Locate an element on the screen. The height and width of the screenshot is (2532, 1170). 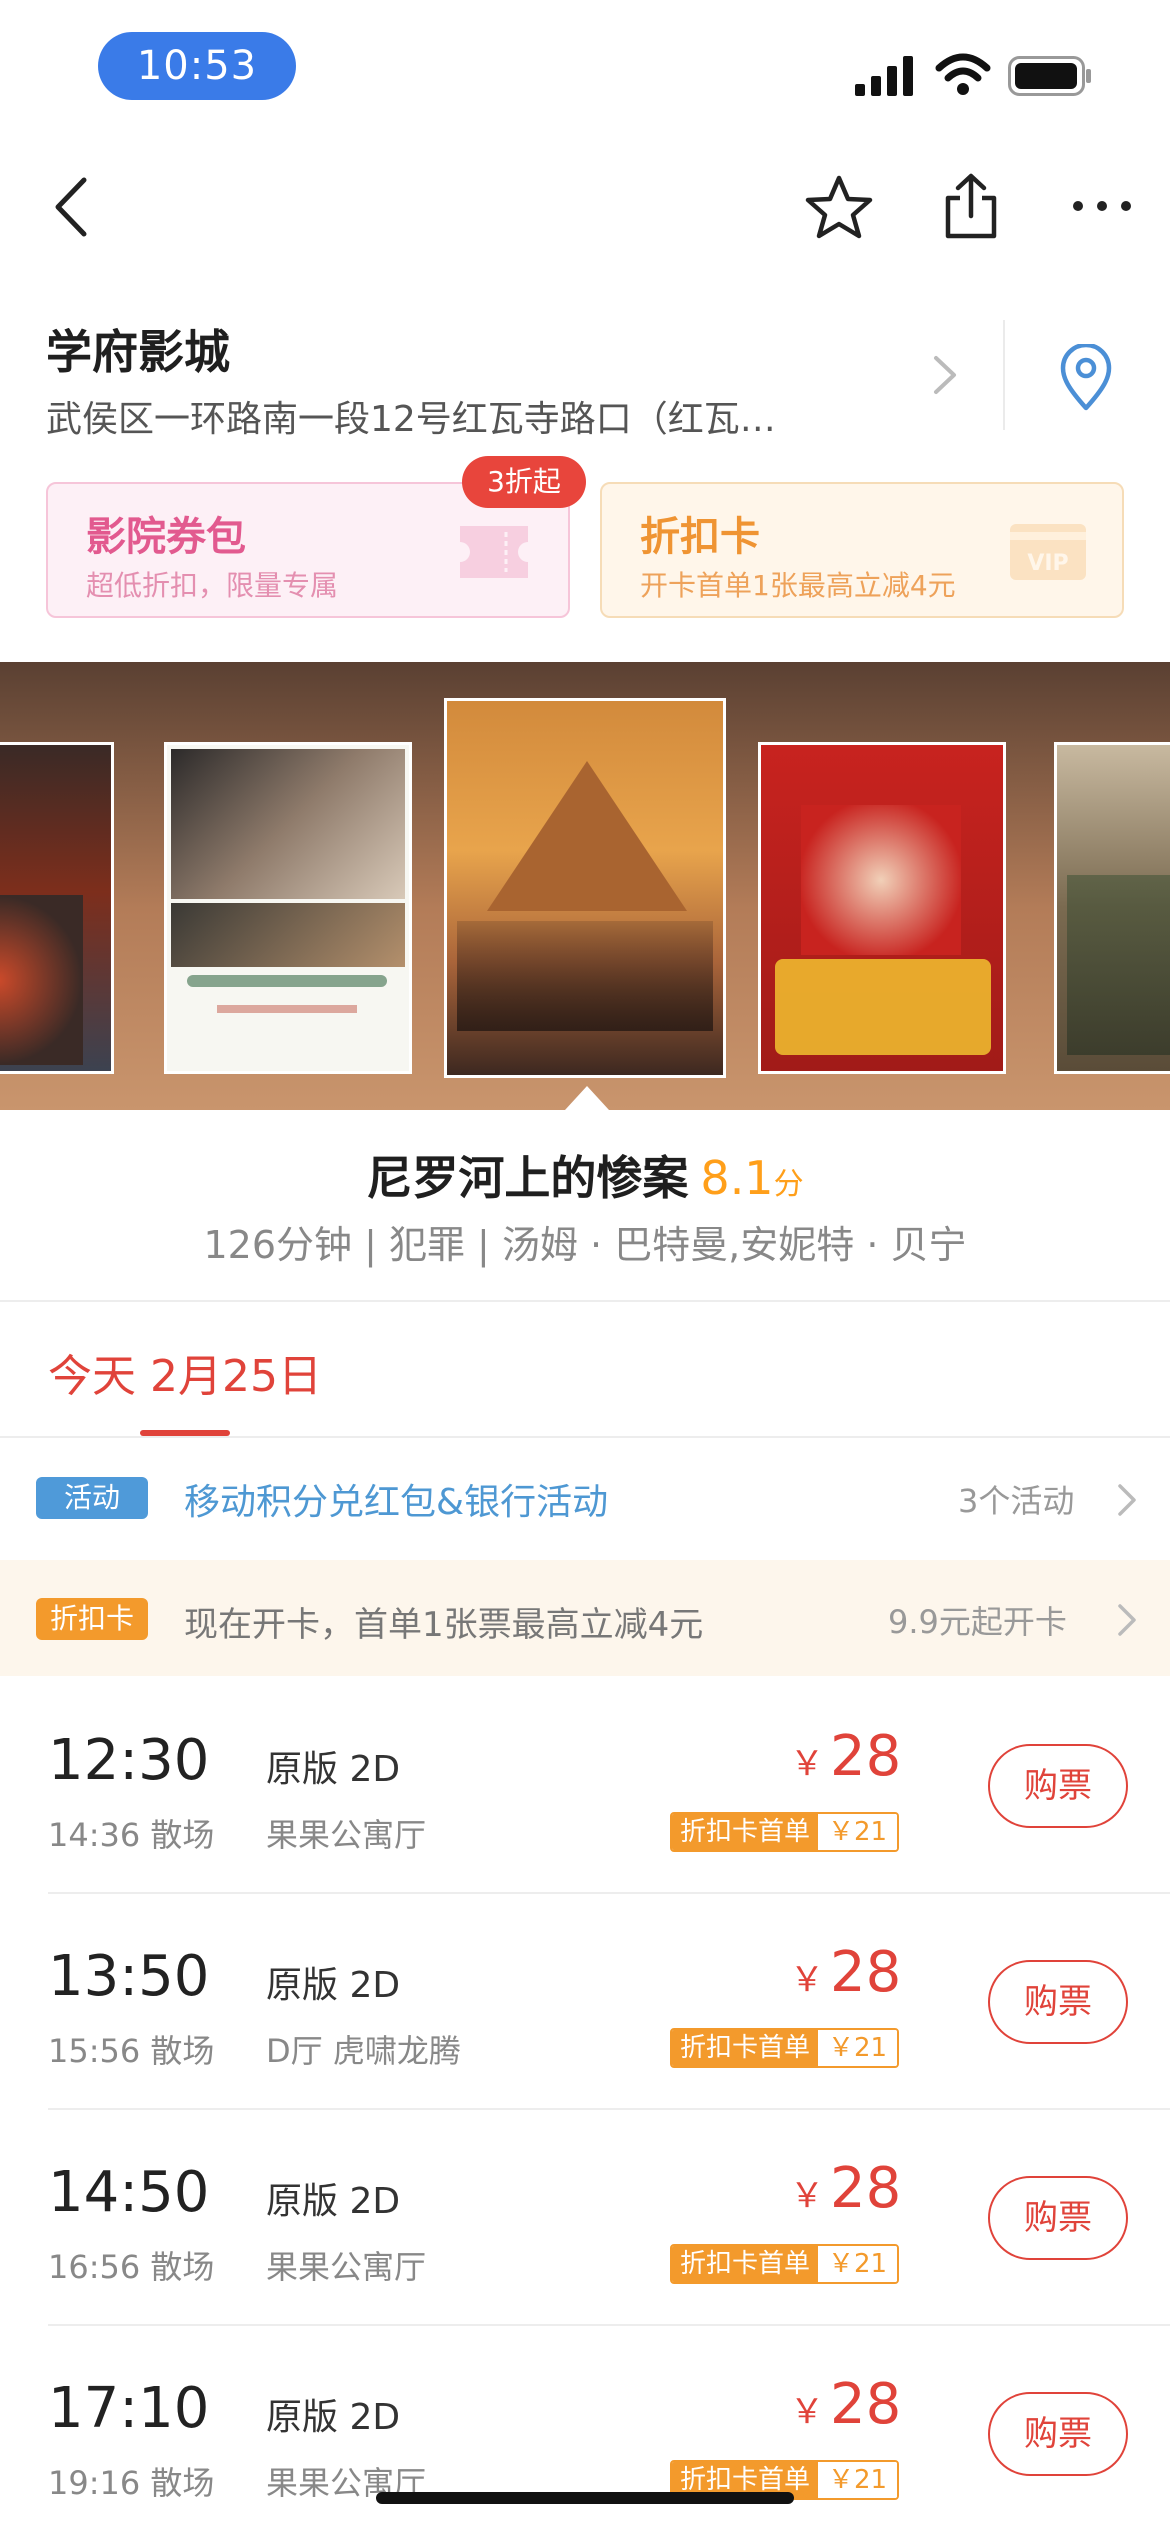
showtime-end: 14:36 散场 is located at coordinates (131, 1835).